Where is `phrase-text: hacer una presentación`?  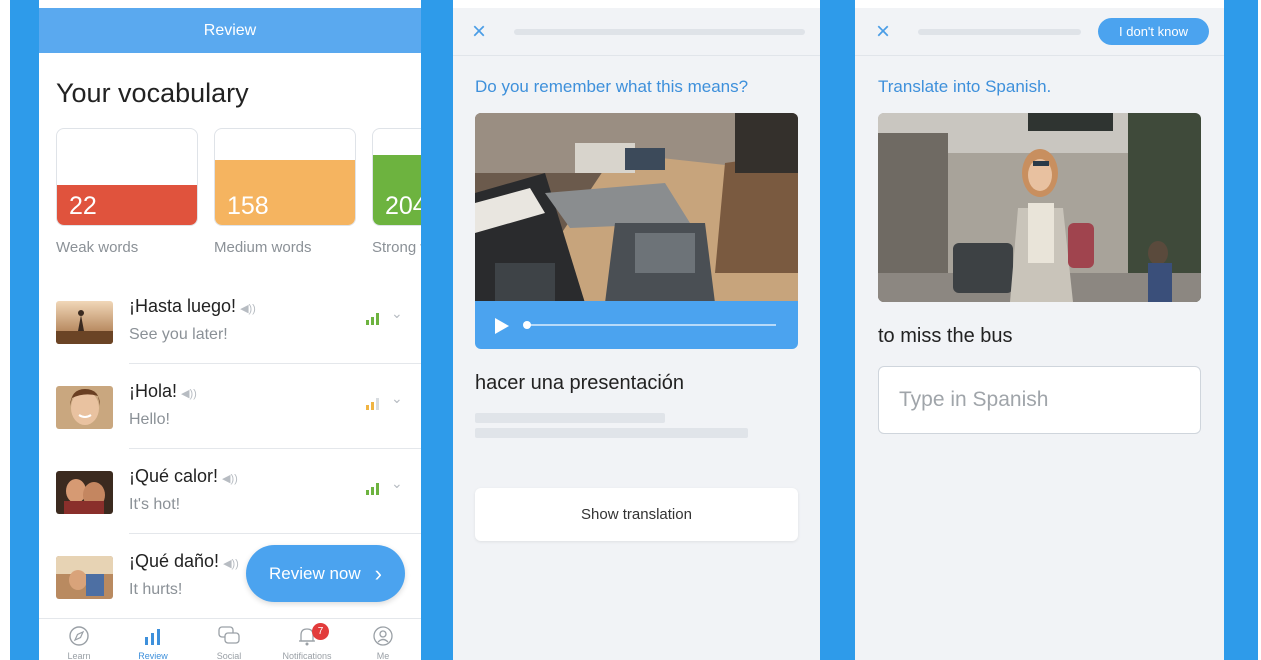 phrase-text: hacer una presentación is located at coordinates (580, 383).